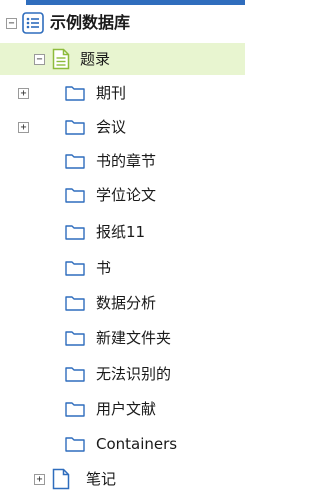 This screenshot has width=320, height=497. Describe the element at coordinates (33, 25) in the screenshot. I see `database-list-icon` at that location.